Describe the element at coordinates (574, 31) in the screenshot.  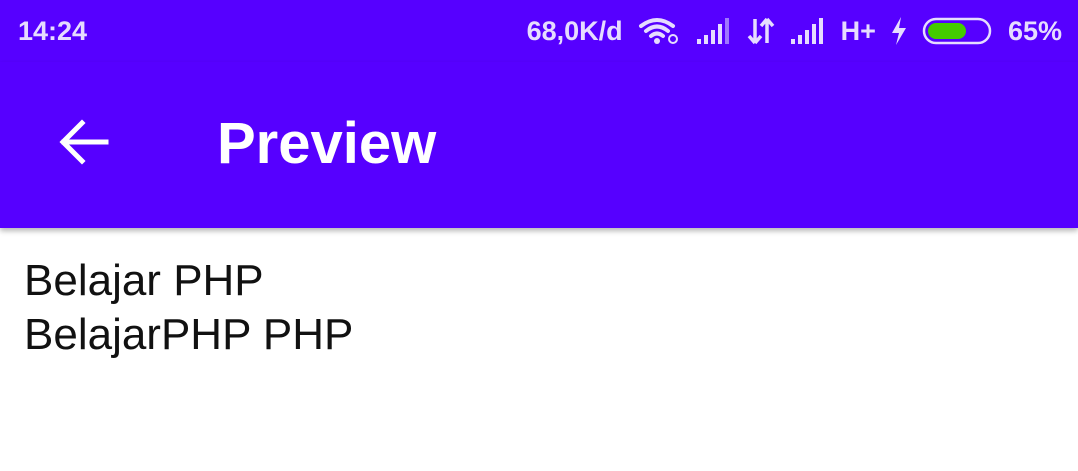
I see `network-speed: 68,0K/d` at that location.